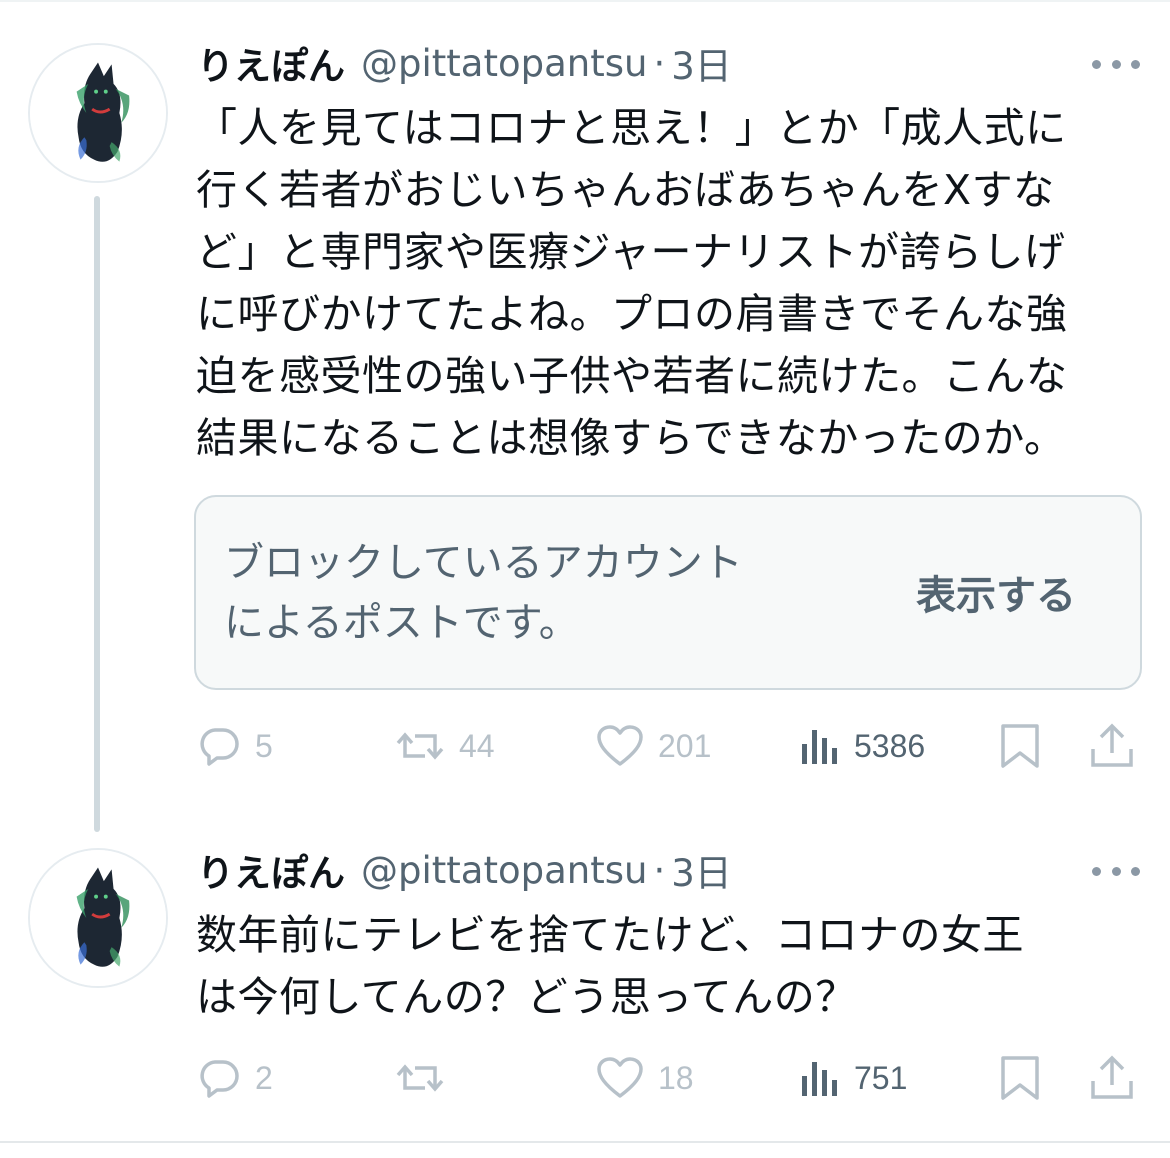 Image resolution: width=1170 pixels, height=1158 pixels. I want to click on views-count: 5386, so click(890, 745).